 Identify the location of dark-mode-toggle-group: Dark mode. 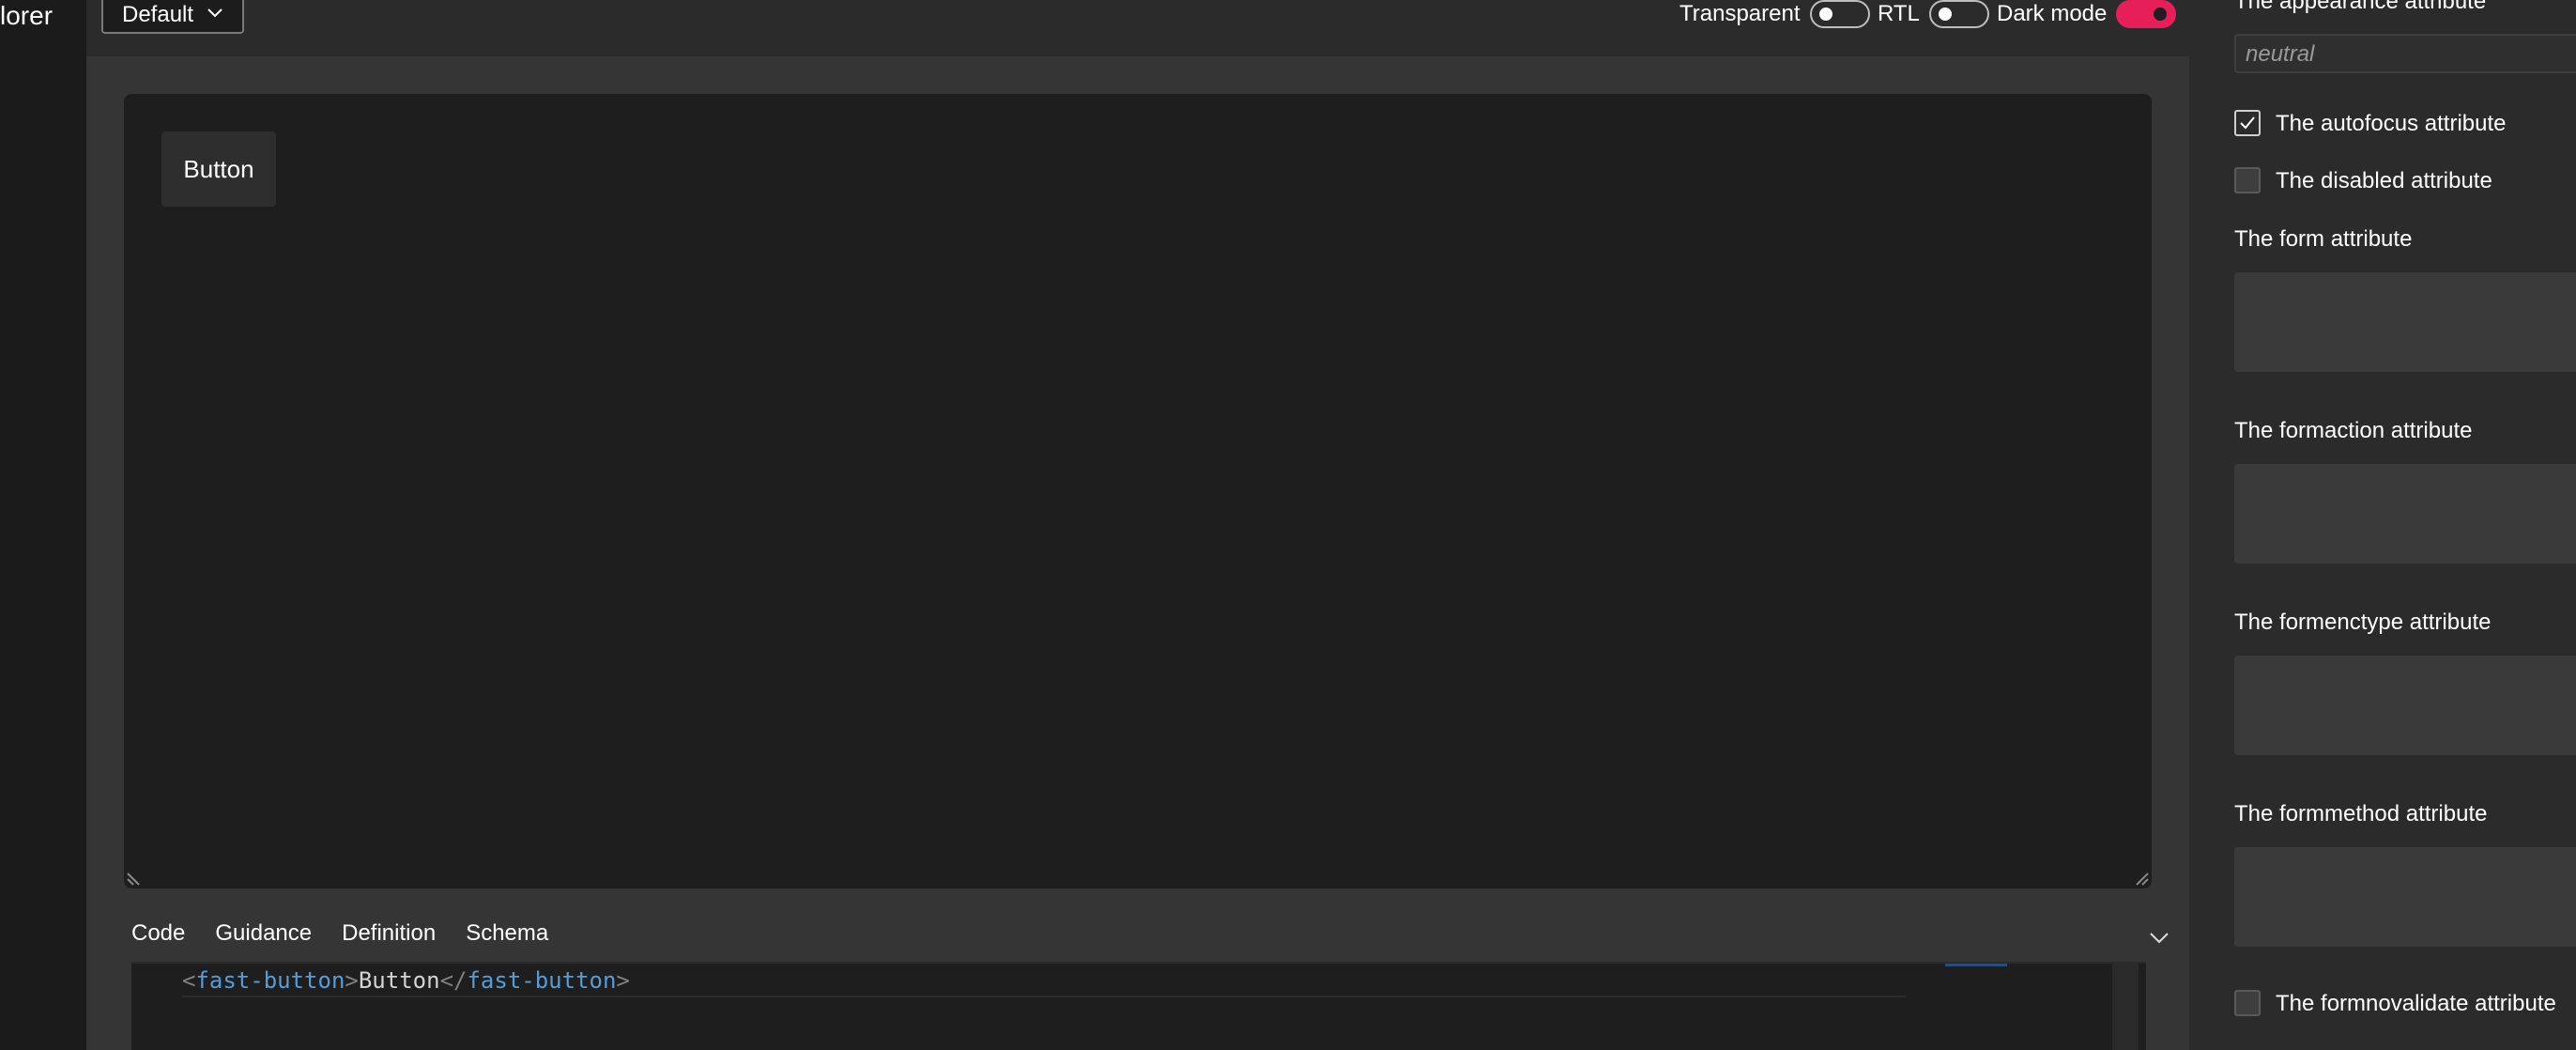
(2087, 14).